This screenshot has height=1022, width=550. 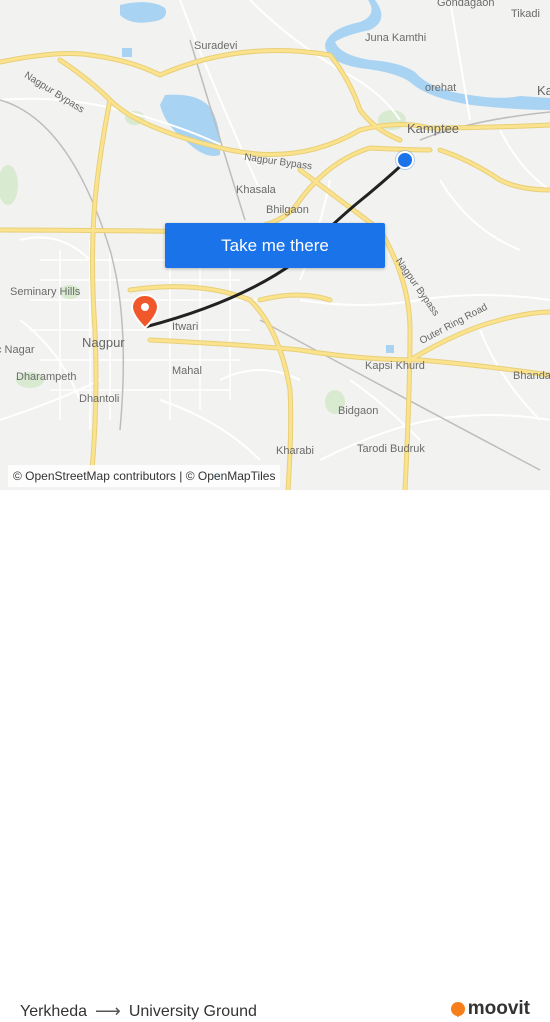 I want to click on place-label-khasala: Khasala, so click(x=256, y=190).